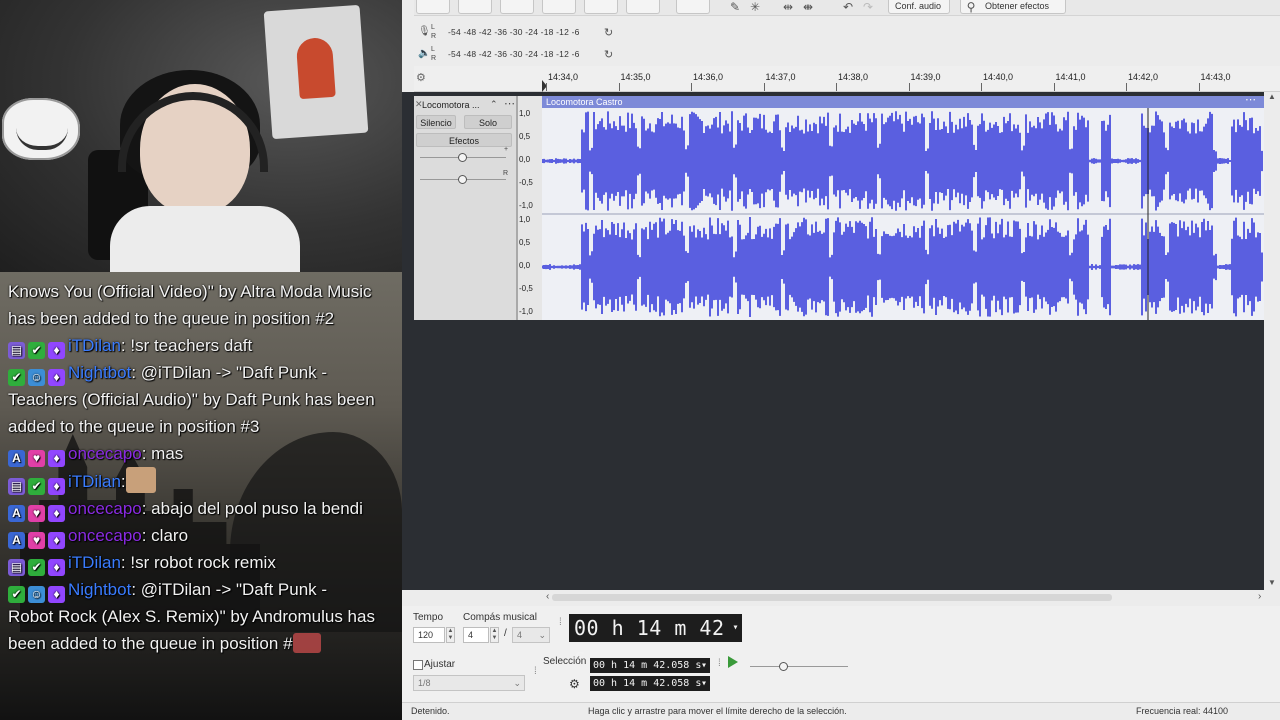  I want to click on time-sig-numerator-input: 4, so click(476, 635).